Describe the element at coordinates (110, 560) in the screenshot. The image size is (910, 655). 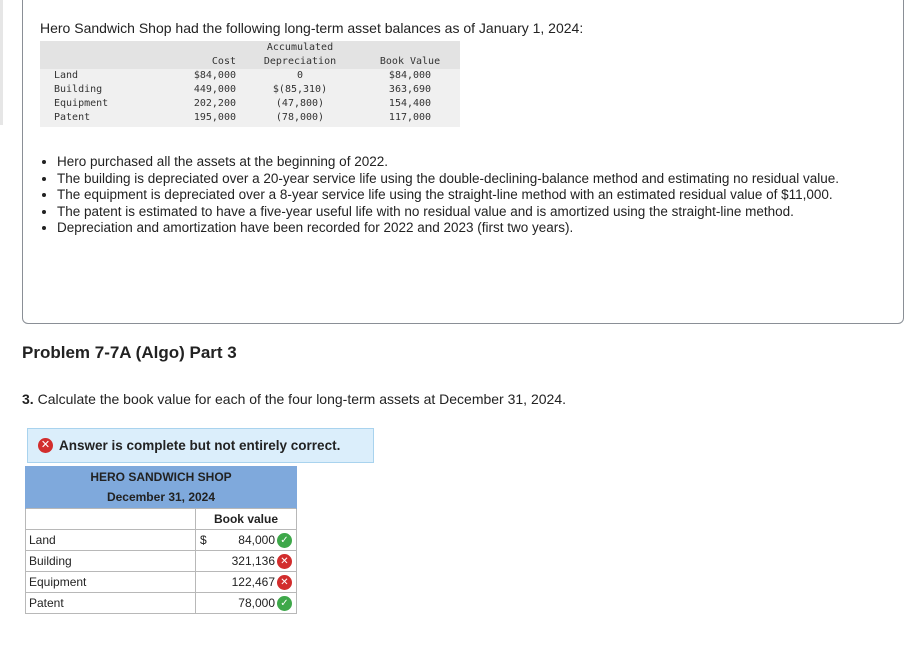
I see `answer-row-label: Building` at that location.